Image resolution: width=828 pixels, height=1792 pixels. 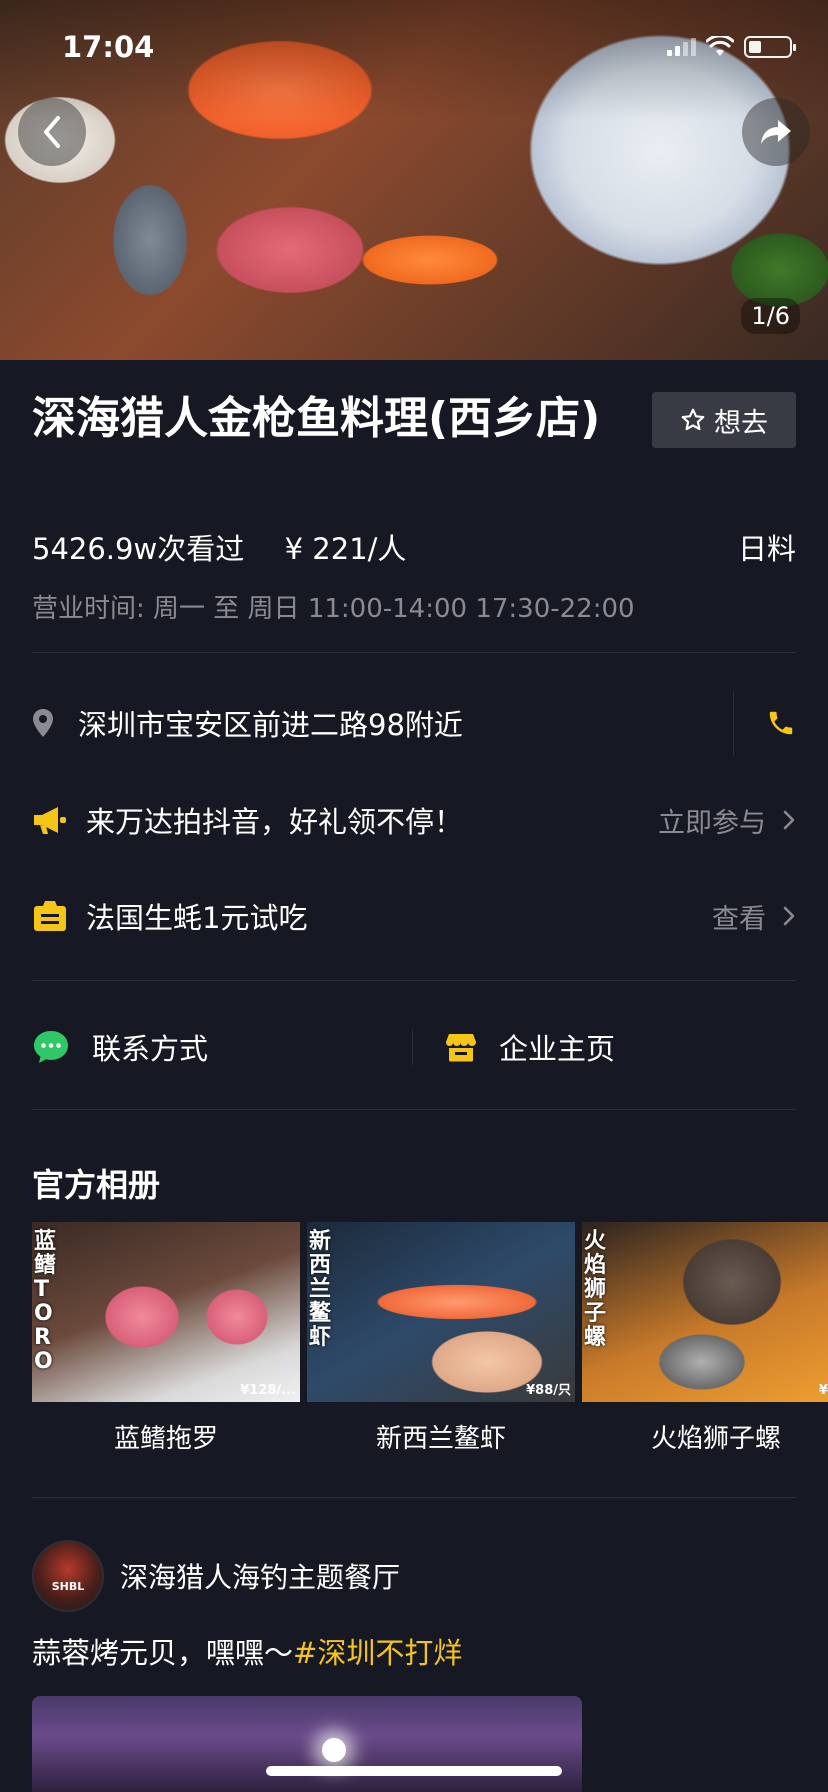 I want to click on megaphone-icon, so click(x=50, y=820).